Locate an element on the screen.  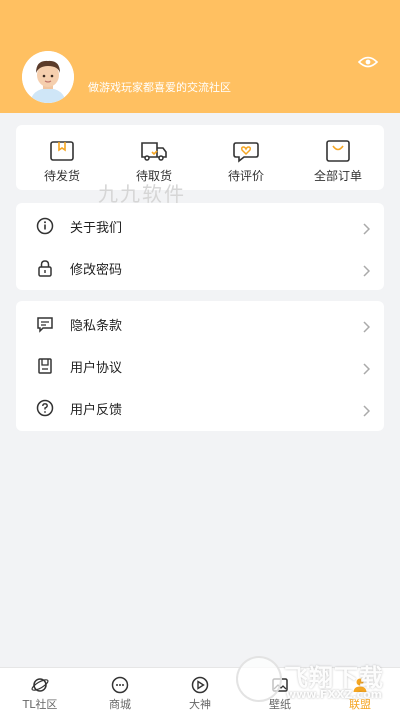
tab-label: 大神 is located at coordinates (200, 704).